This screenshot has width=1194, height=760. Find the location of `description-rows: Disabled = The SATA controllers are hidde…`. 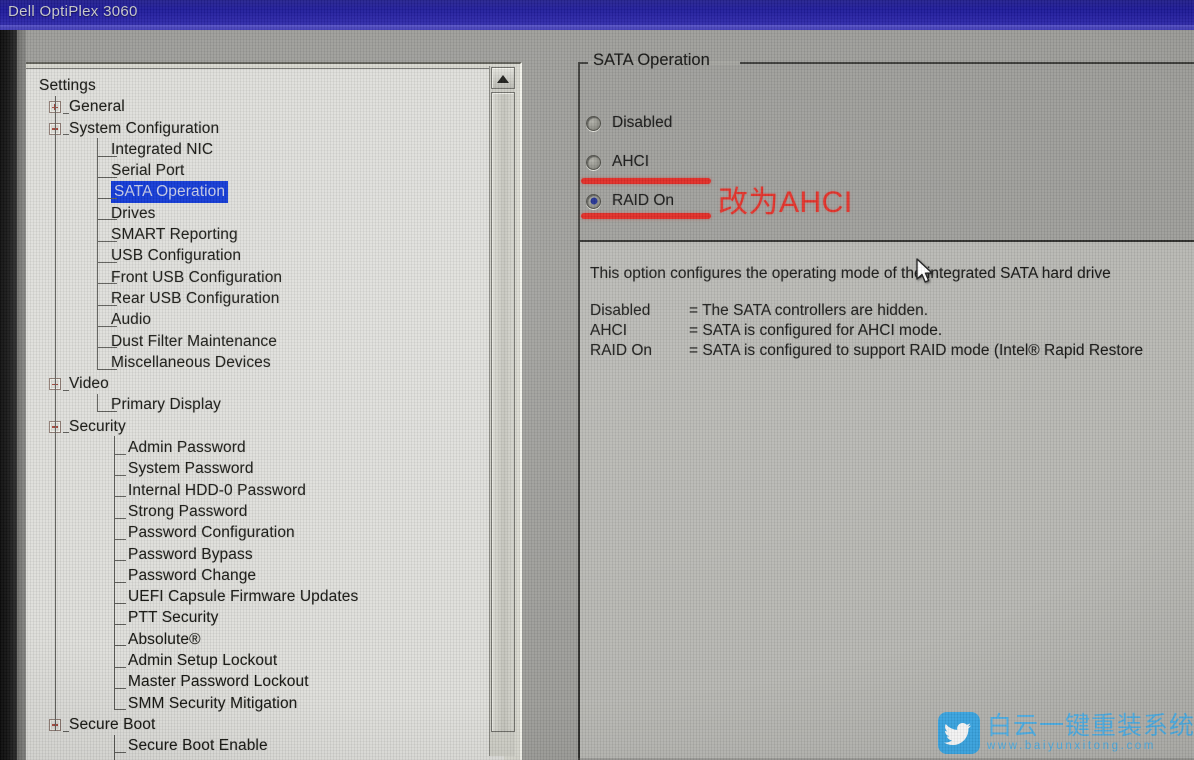

description-rows: Disabled = The SATA controllers are hidde… is located at coordinates (892, 332).